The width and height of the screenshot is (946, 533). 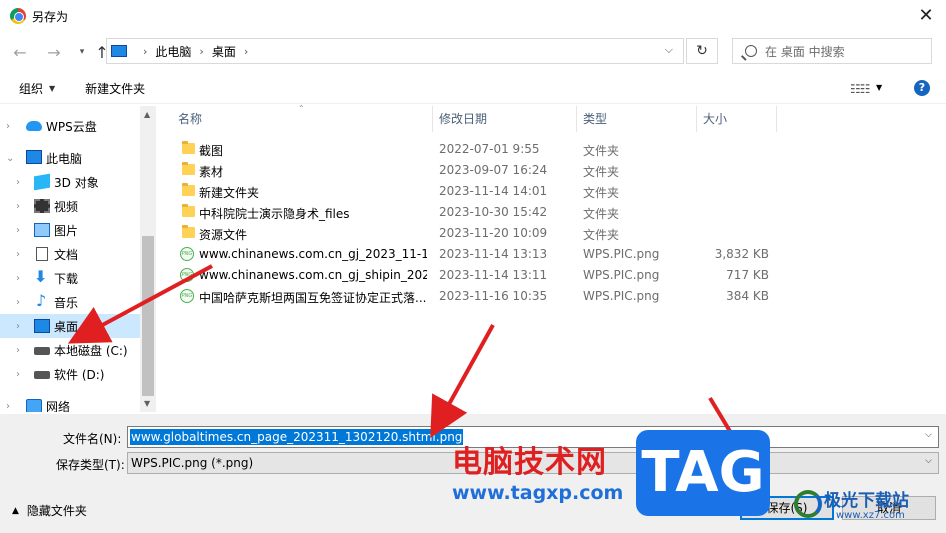 What do you see at coordinates (92, 439) in the screenshot?
I see `filename-label: 文件名(N):` at bounding box center [92, 439].